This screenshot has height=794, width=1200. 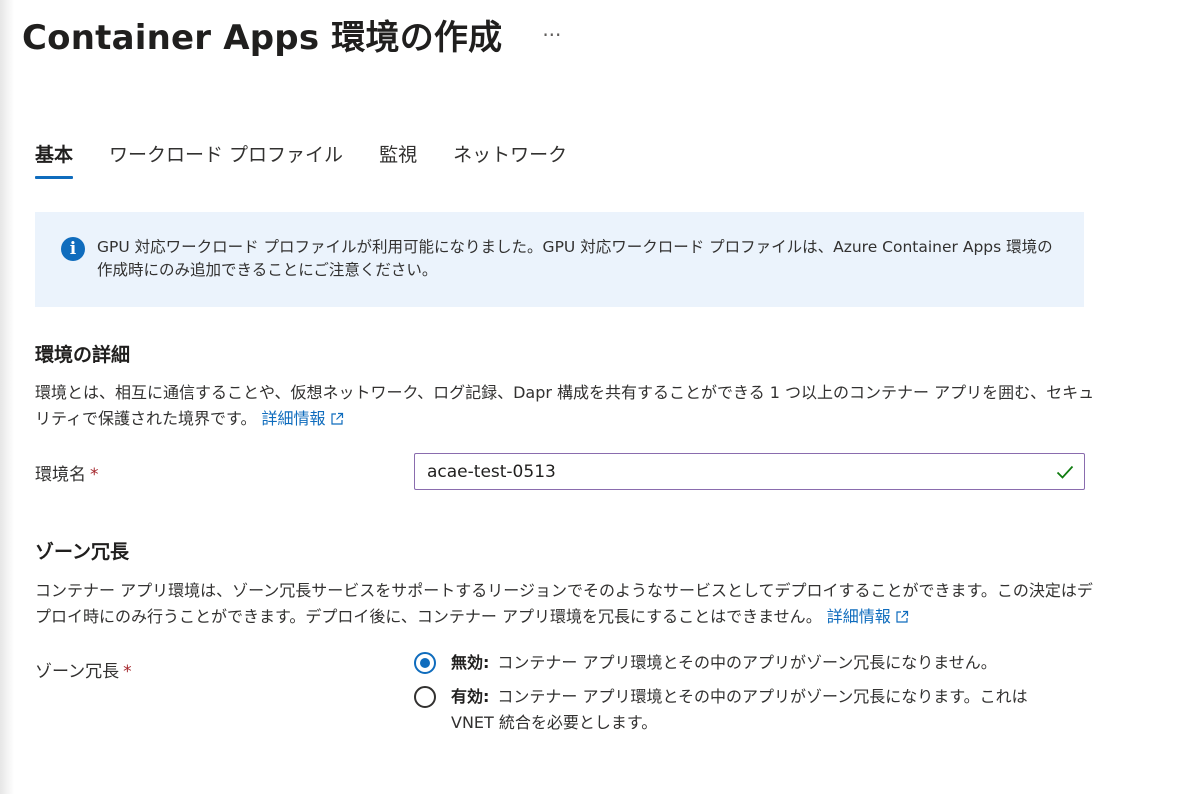 What do you see at coordinates (73, 249) in the screenshot?
I see `info-icon: i` at bounding box center [73, 249].